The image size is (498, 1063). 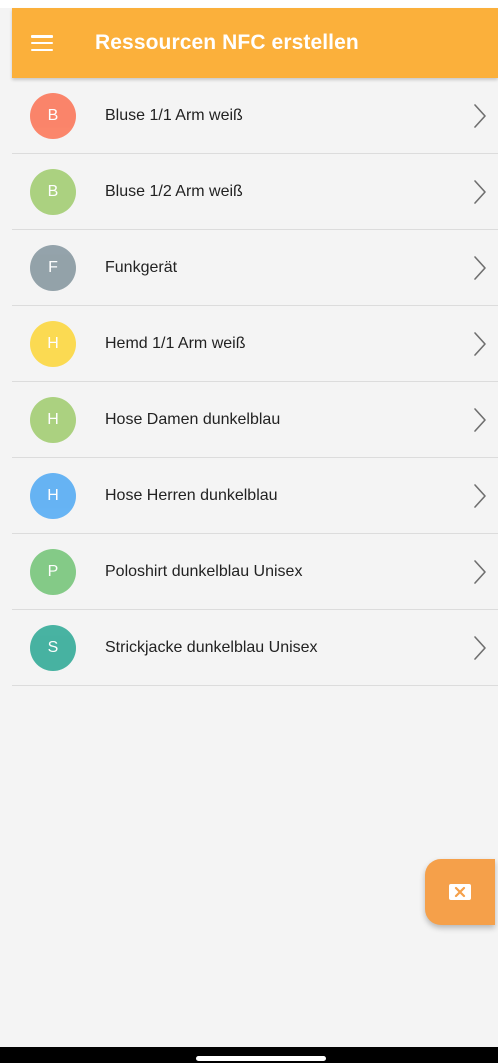 What do you see at coordinates (249, 4) in the screenshot?
I see `status-bar-area` at bounding box center [249, 4].